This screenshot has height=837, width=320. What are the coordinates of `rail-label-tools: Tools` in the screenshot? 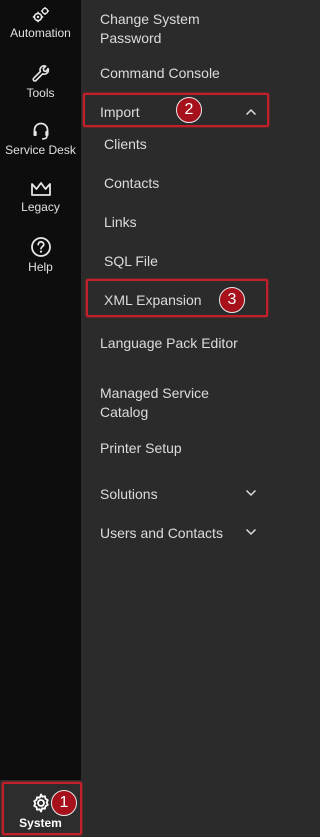 It's located at (40, 93).